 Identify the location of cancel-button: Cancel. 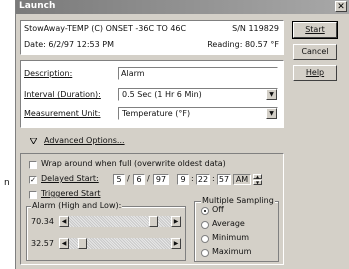
(315, 52).